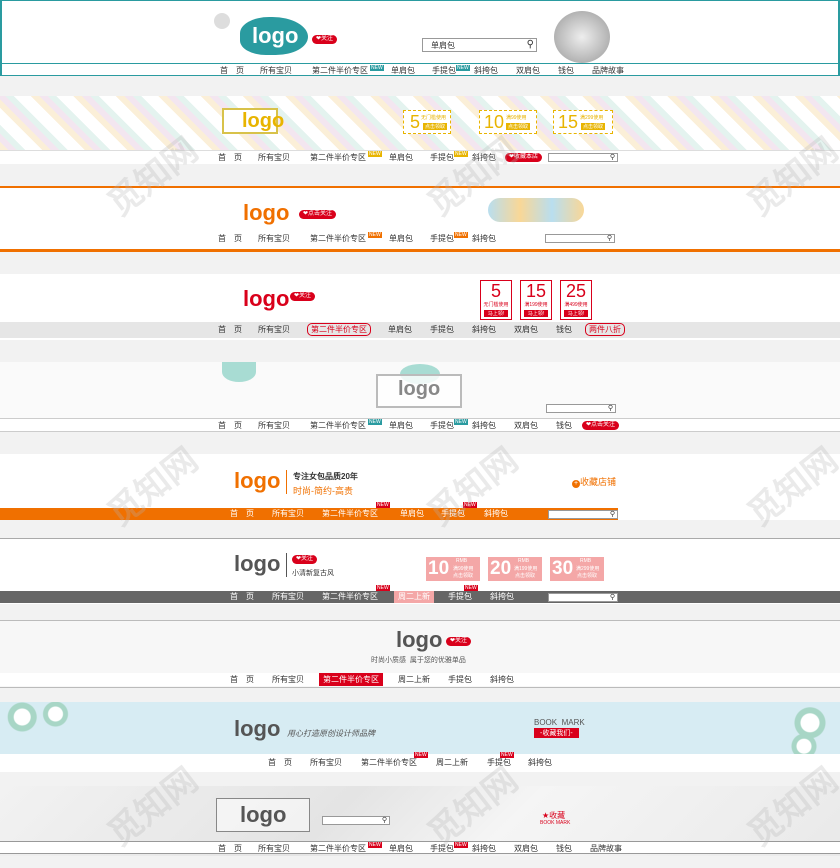 This screenshot has width=840, height=868. What do you see at coordinates (605, 329) in the screenshot?
I see `nav-item: 两件八折` at bounding box center [605, 329].